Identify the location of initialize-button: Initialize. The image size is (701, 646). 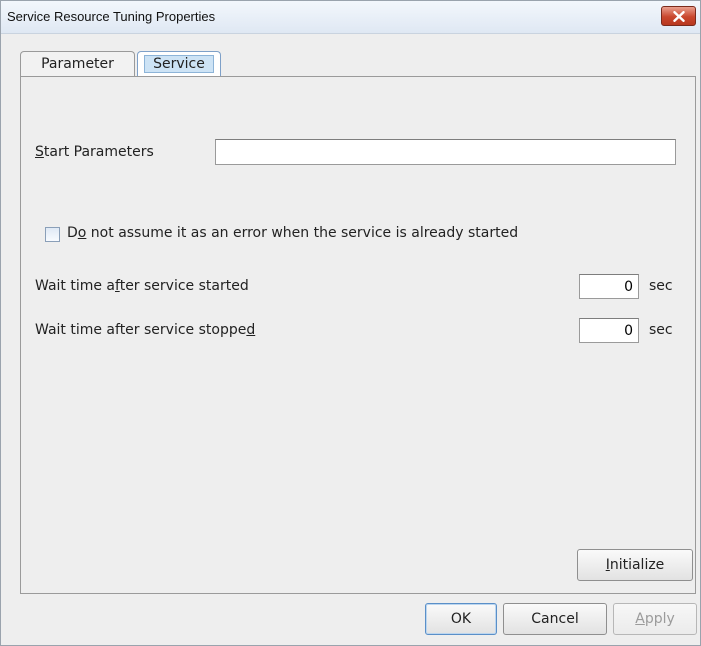
(635, 565).